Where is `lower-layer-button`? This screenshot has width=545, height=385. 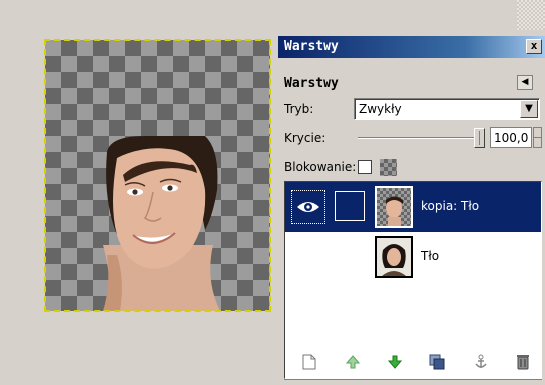
lower-layer-button is located at coordinates (395, 362).